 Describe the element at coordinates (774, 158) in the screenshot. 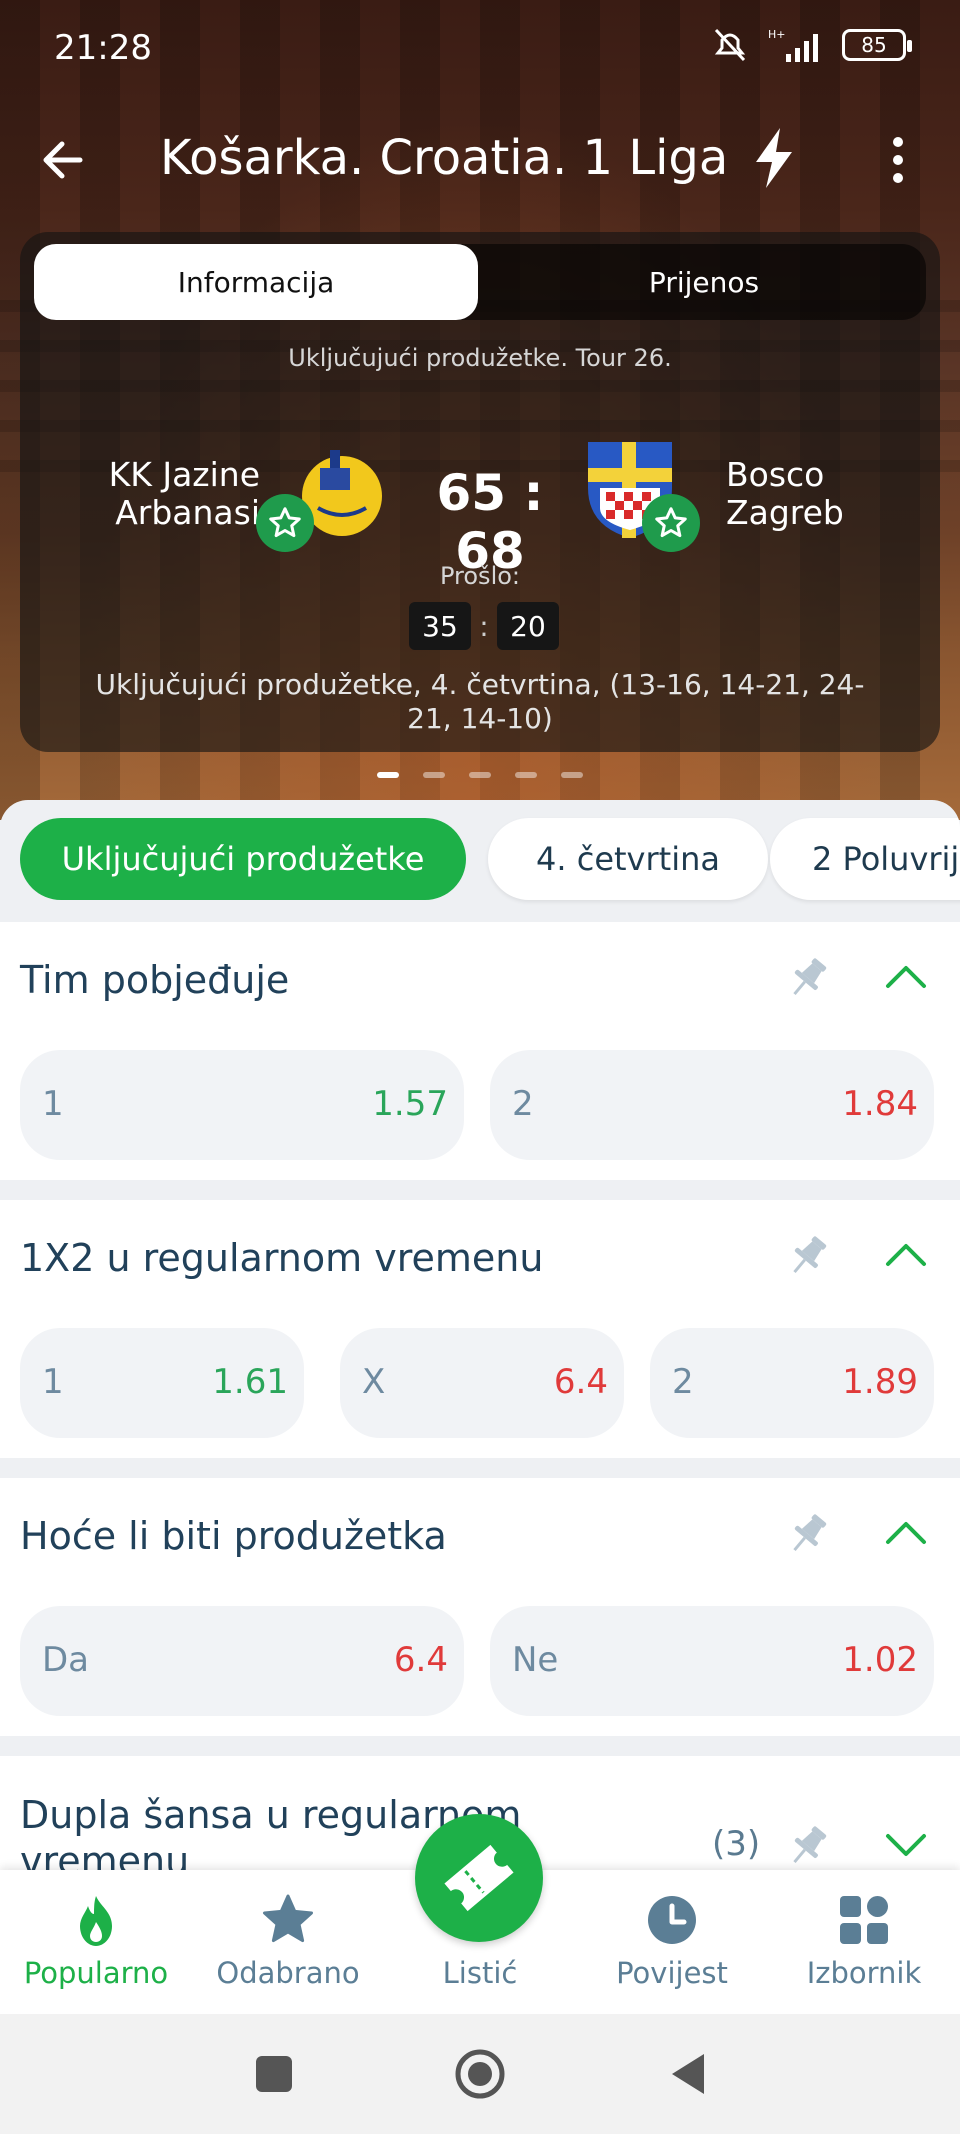

I see `lightning-icon` at that location.